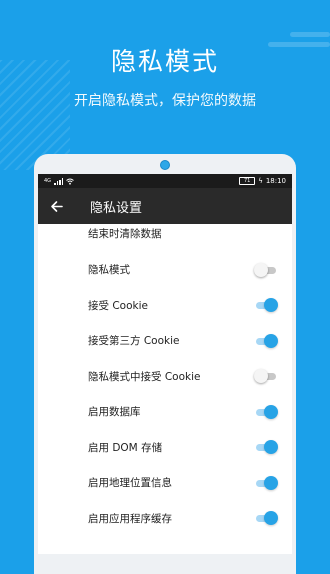 The image size is (330, 574). I want to click on battery-icon: 71, so click(247, 181).